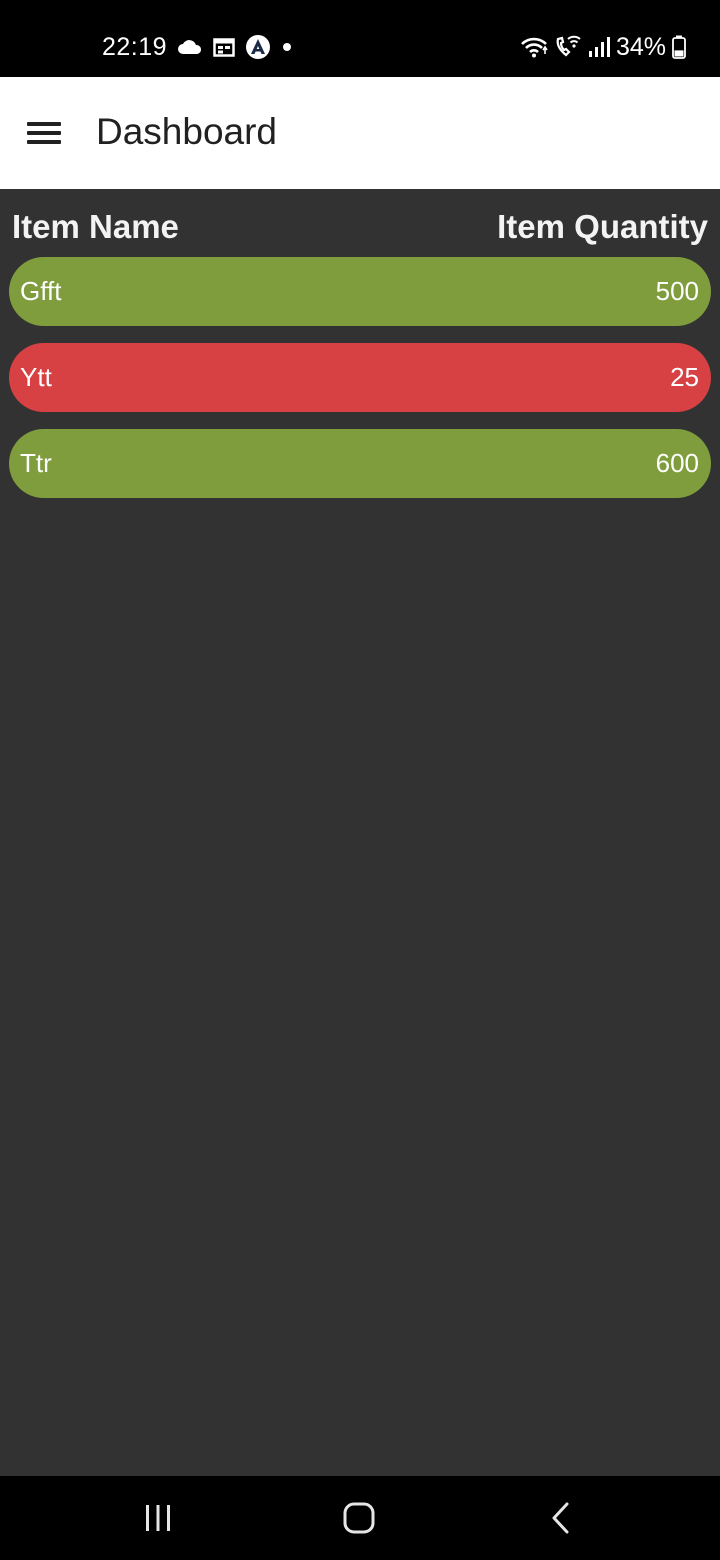 The height and width of the screenshot is (1560, 720). What do you see at coordinates (95, 226) in the screenshot?
I see `header-item-name: Item Name` at bounding box center [95, 226].